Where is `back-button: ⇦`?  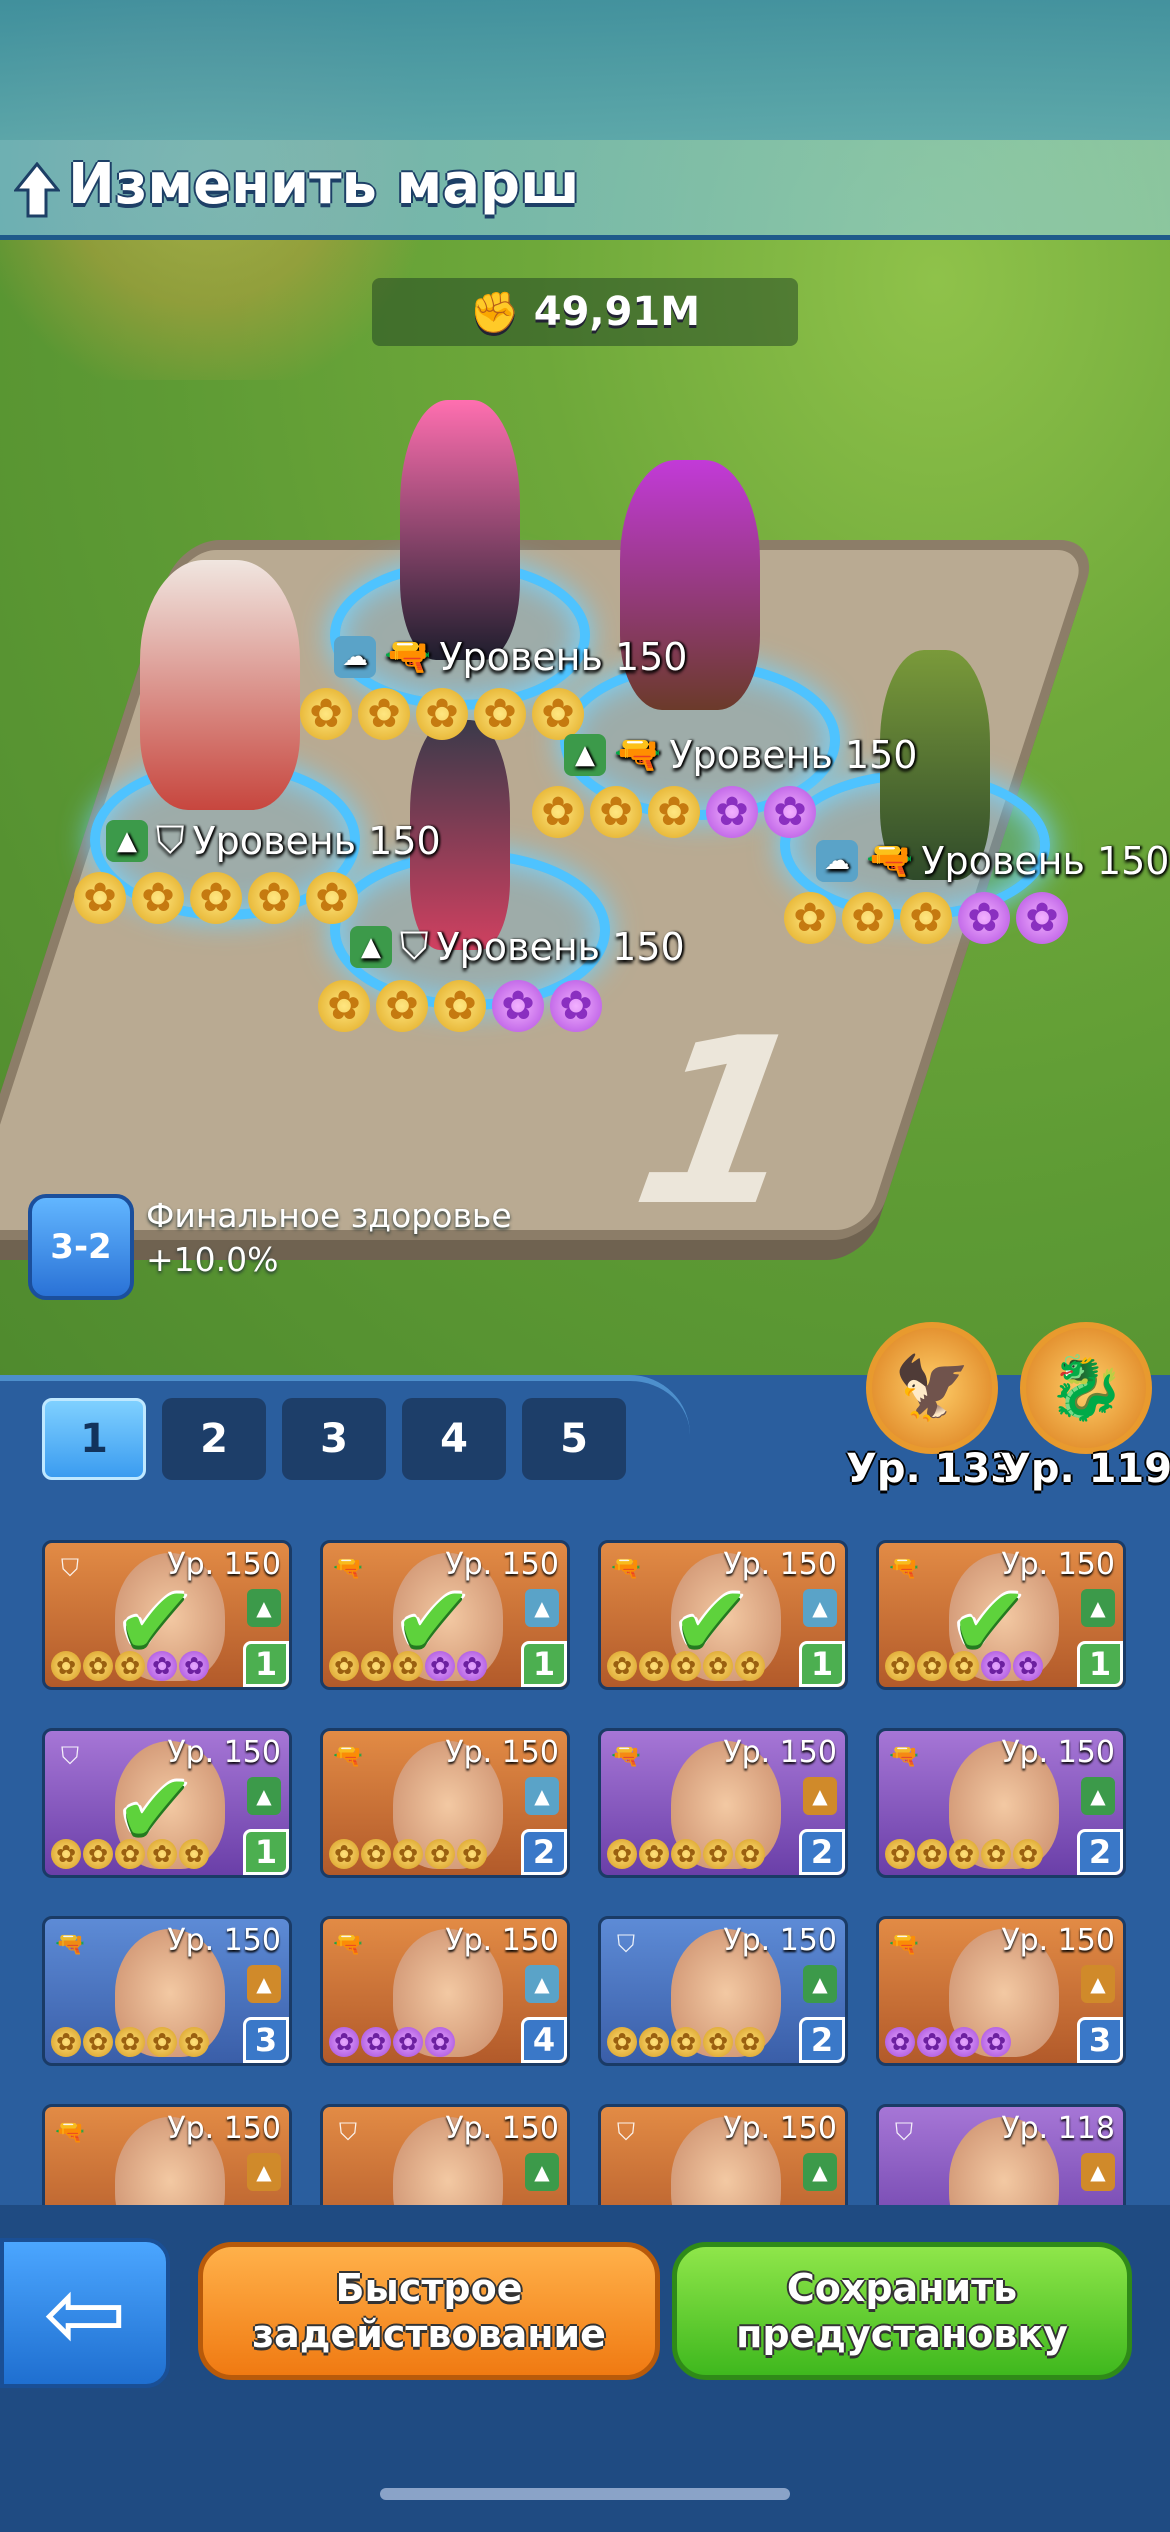 back-button: ⇦ is located at coordinates (85, 2313).